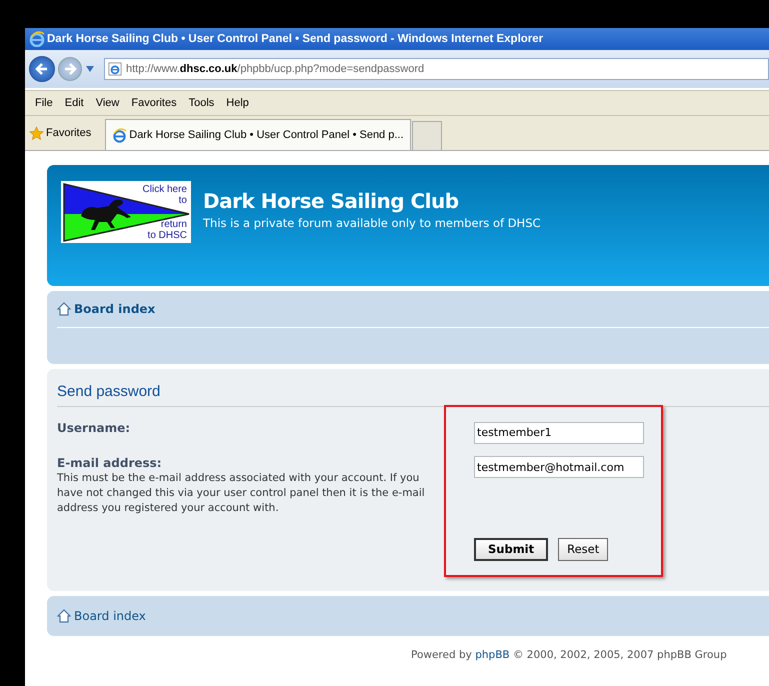  I want to click on input-field: testmember@hotmail.com, so click(559, 467).